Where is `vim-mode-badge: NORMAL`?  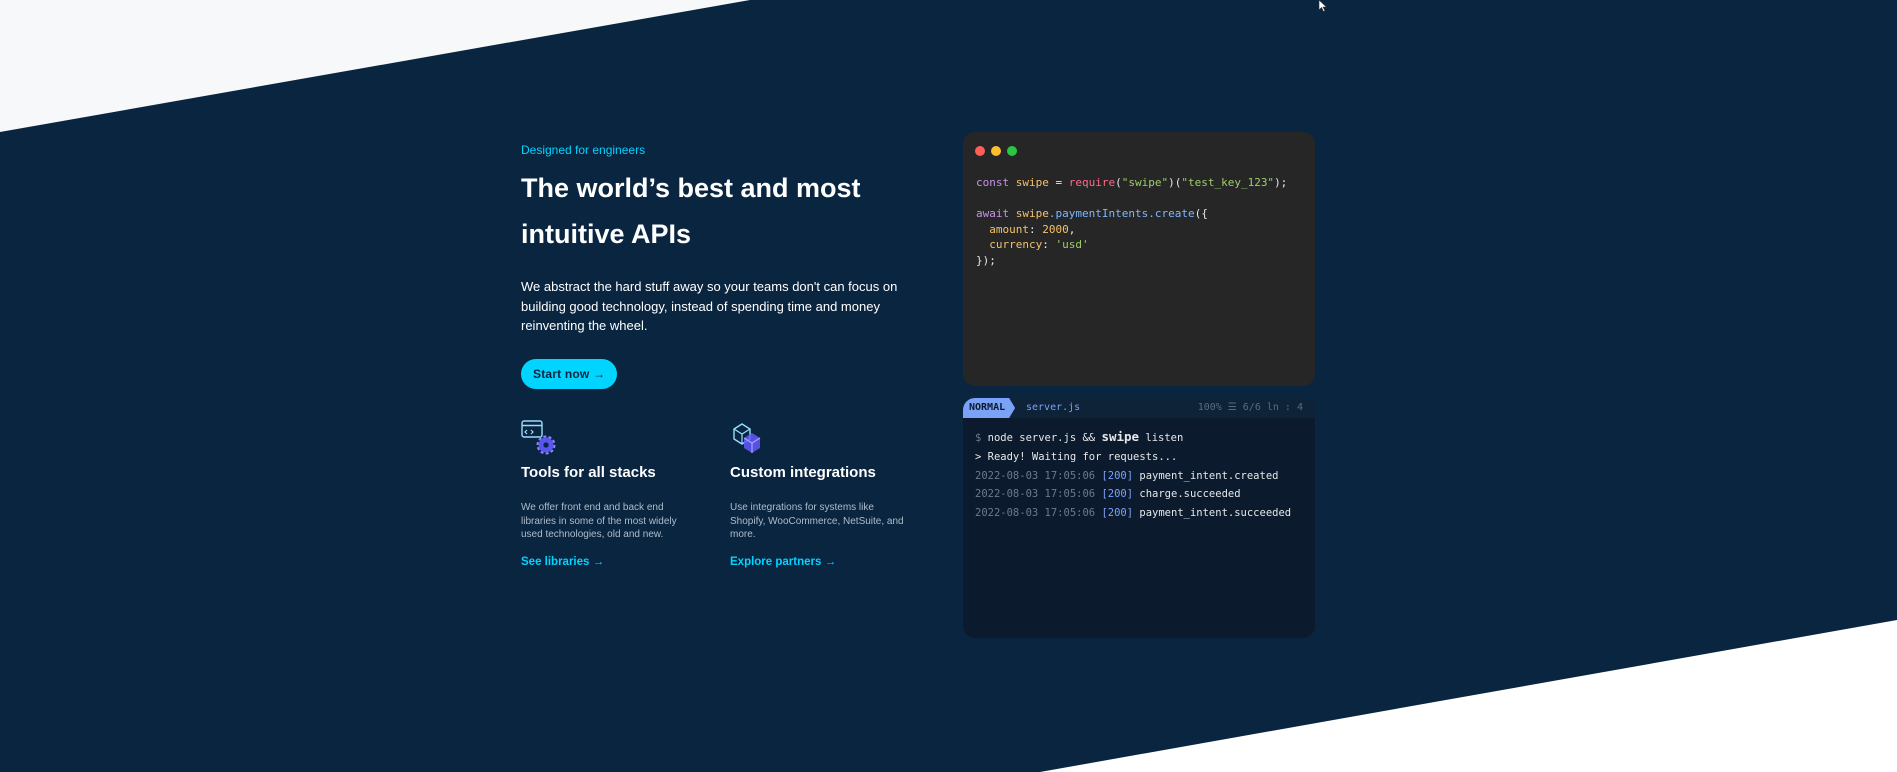 vim-mode-badge: NORMAL is located at coordinates (989, 408).